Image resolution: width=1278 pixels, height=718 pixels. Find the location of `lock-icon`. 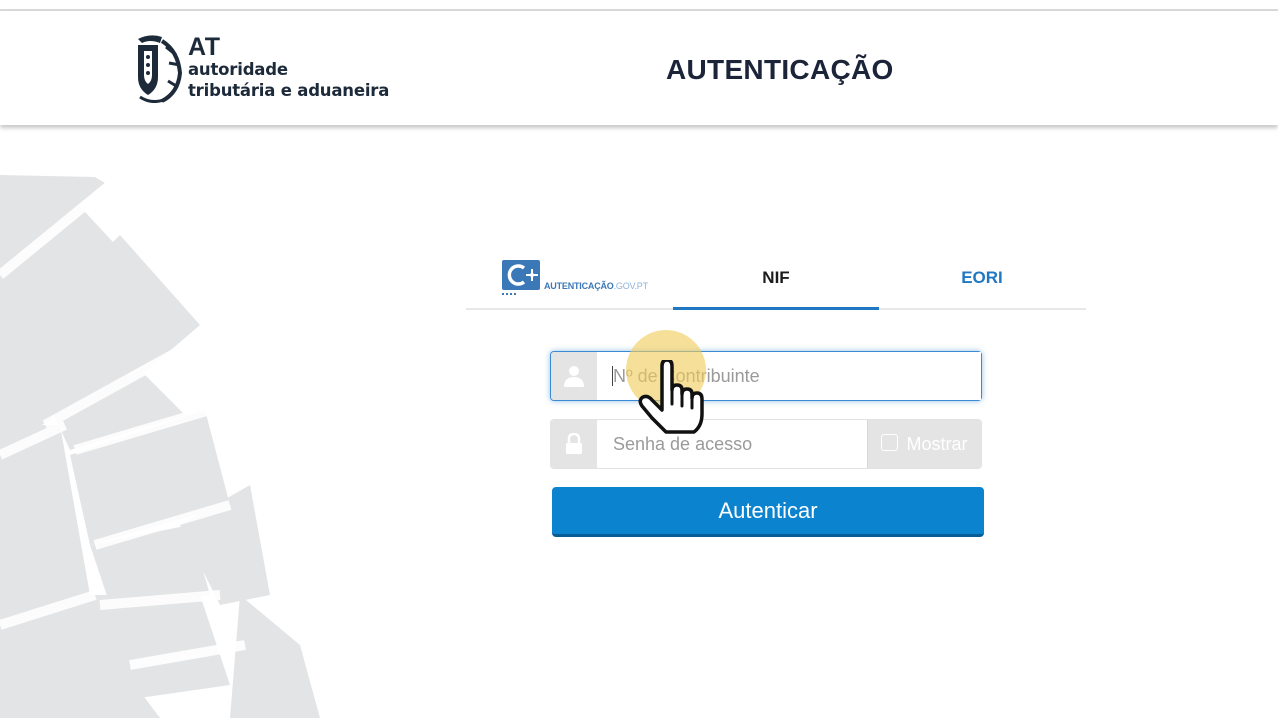

lock-icon is located at coordinates (574, 444).